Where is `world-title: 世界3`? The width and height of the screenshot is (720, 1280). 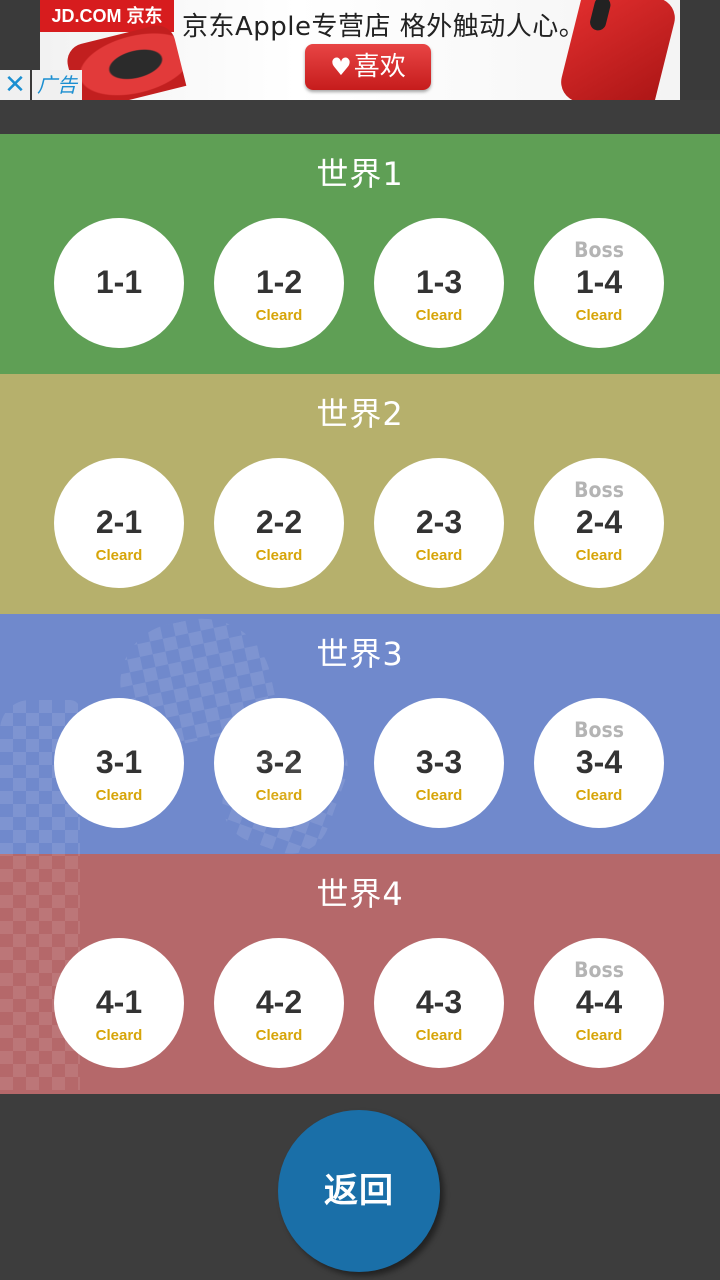 world-title: 世界3 is located at coordinates (360, 654).